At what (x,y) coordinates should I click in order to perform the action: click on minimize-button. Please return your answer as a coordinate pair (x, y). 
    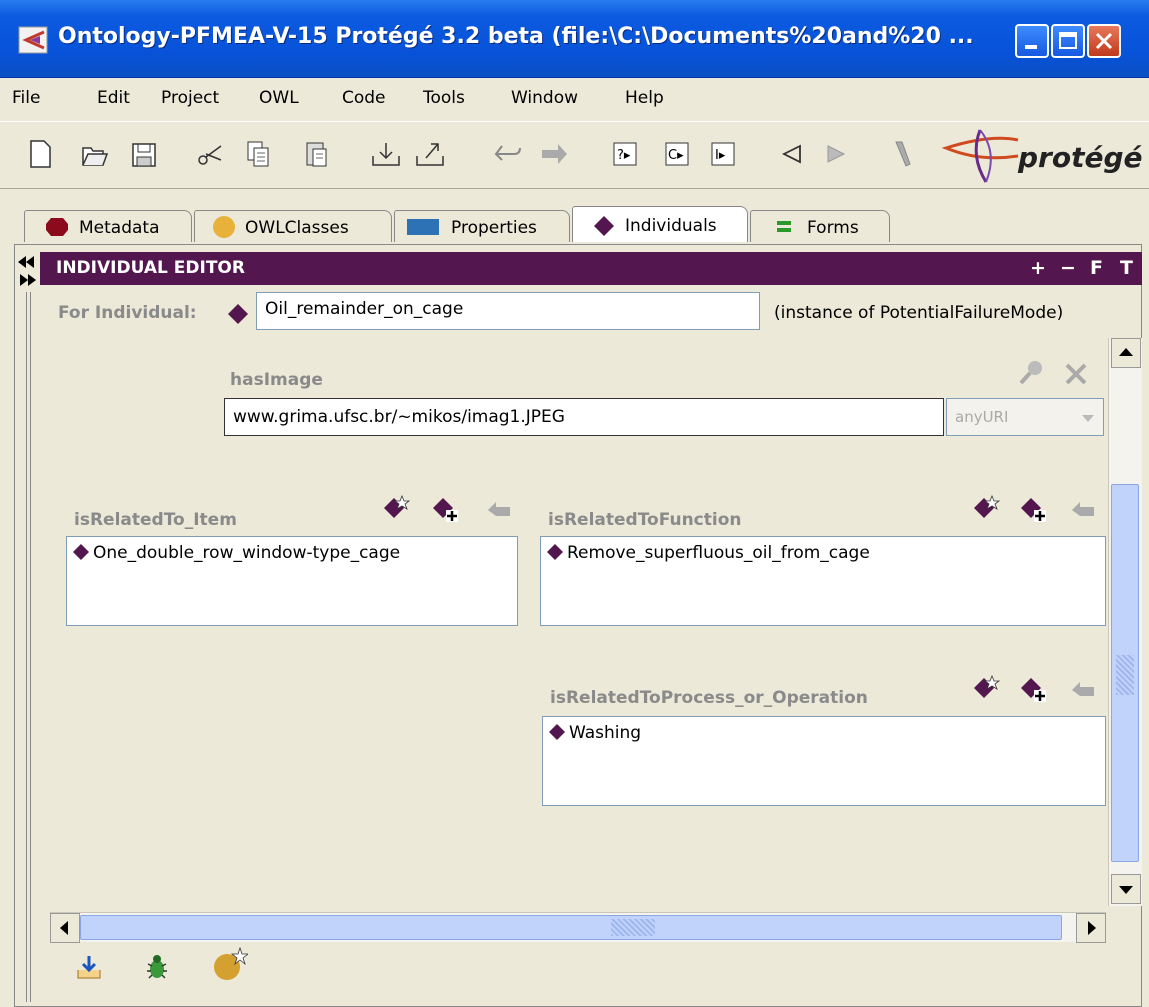
    Looking at the image, I should click on (1032, 41).